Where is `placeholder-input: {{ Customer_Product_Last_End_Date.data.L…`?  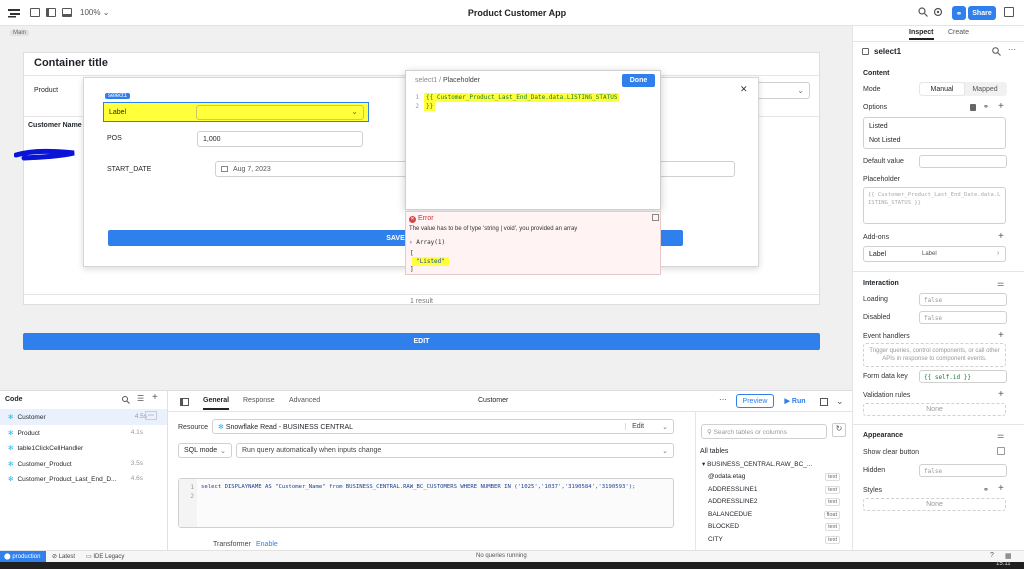
placeholder-input: {{ Customer_Product_Last_End_Date.data.L… is located at coordinates (934, 205).